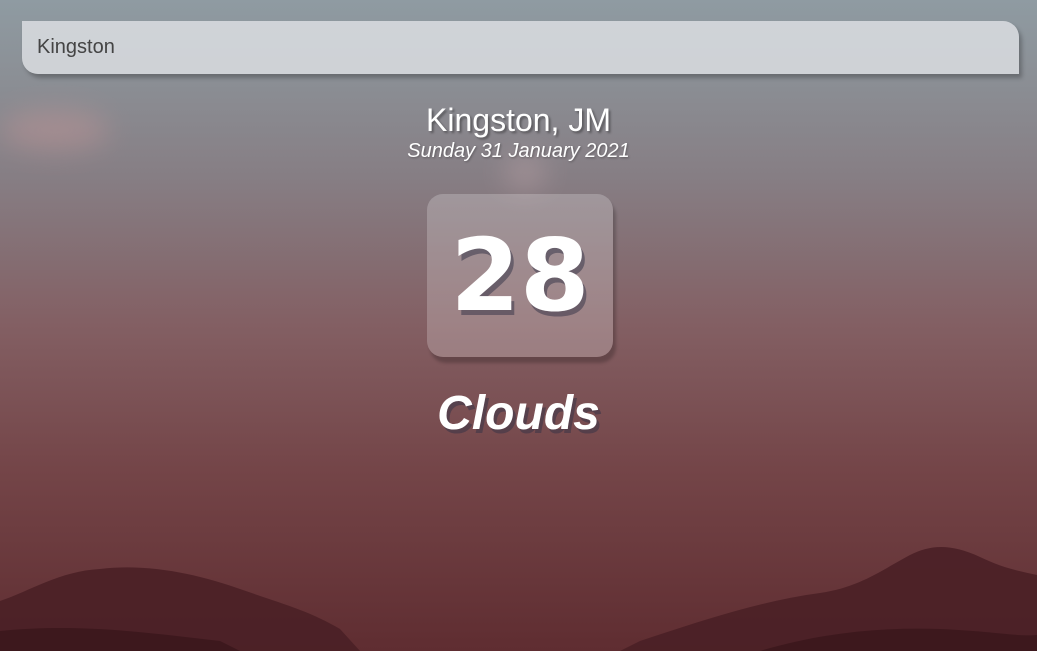 This screenshot has height=651, width=1037. What do you see at coordinates (518, 120) in the screenshot?
I see `location-title: Kingston, JM` at bounding box center [518, 120].